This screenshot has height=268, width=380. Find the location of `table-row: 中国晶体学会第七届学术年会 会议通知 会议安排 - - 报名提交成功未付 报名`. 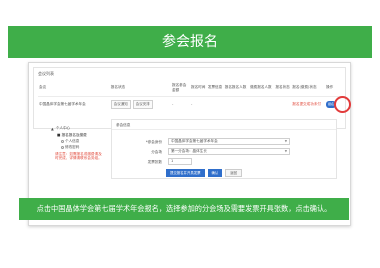

table-row: 中国晶体学会第七届学术年会 会议通知 会议安排 - - 报名提交成功未付 报名 is located at coordinates (190, 104).